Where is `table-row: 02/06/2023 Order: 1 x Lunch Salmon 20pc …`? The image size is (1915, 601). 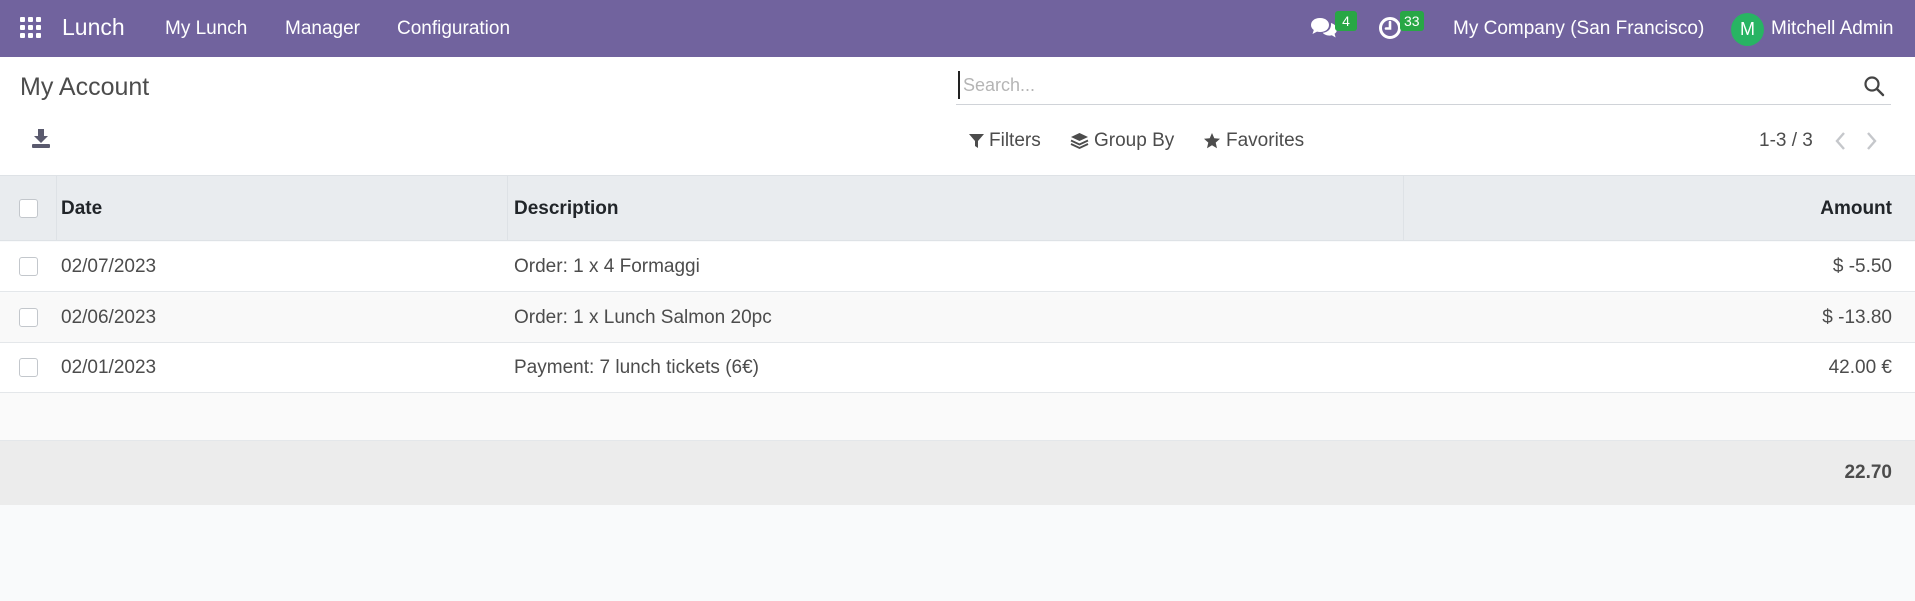
table-row: 02/06/2023 Order: 1 x Lunch Salmon 20pc … is located at coordinates (957, 318).